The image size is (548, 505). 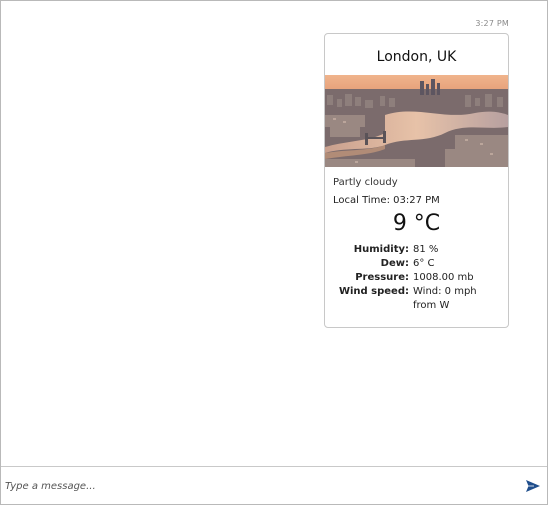 What do you see at coordinates (443, 277) in the screenshot?
I see `fact-value: 1008.00 mb` at bounding box center [443, 277].